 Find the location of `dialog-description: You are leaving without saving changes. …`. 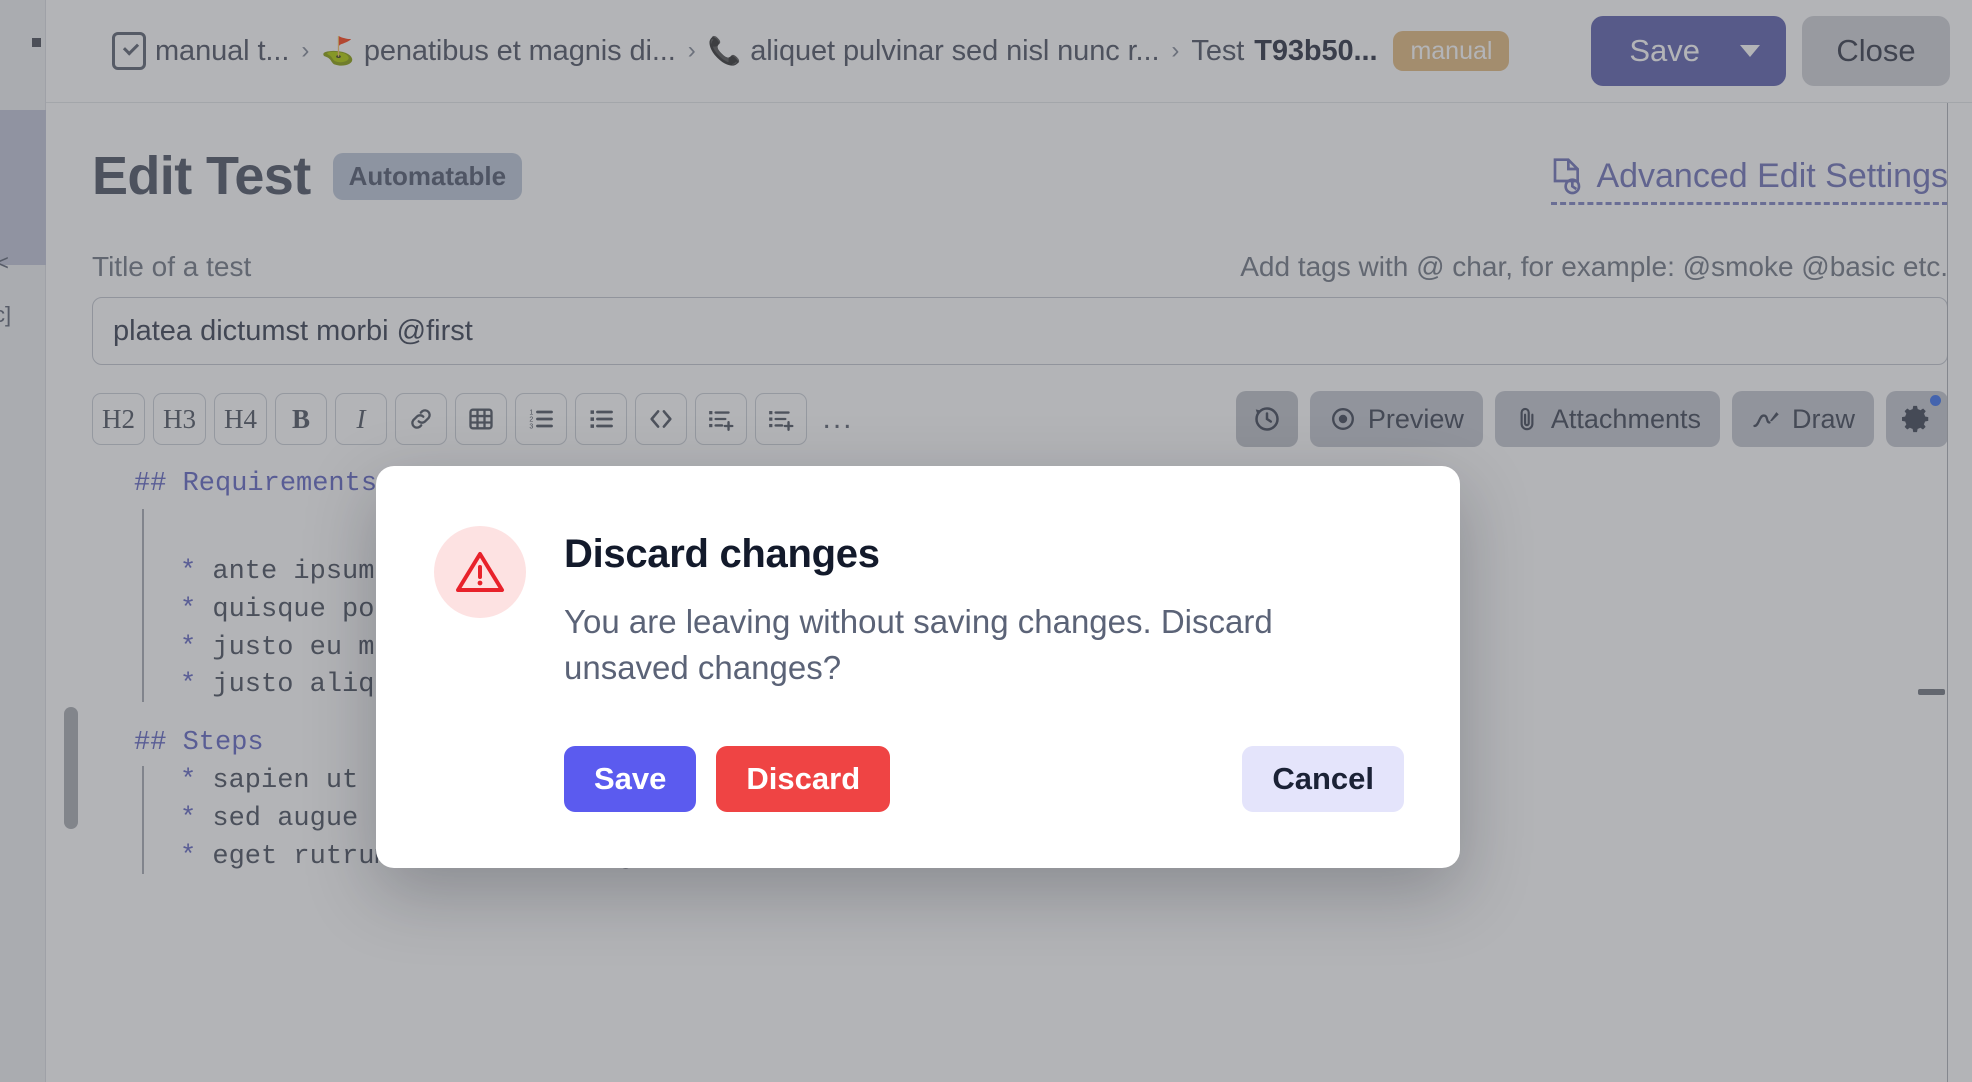

dialog-description: You are leaving without saving changes. … is located at coordinates (918, 644).